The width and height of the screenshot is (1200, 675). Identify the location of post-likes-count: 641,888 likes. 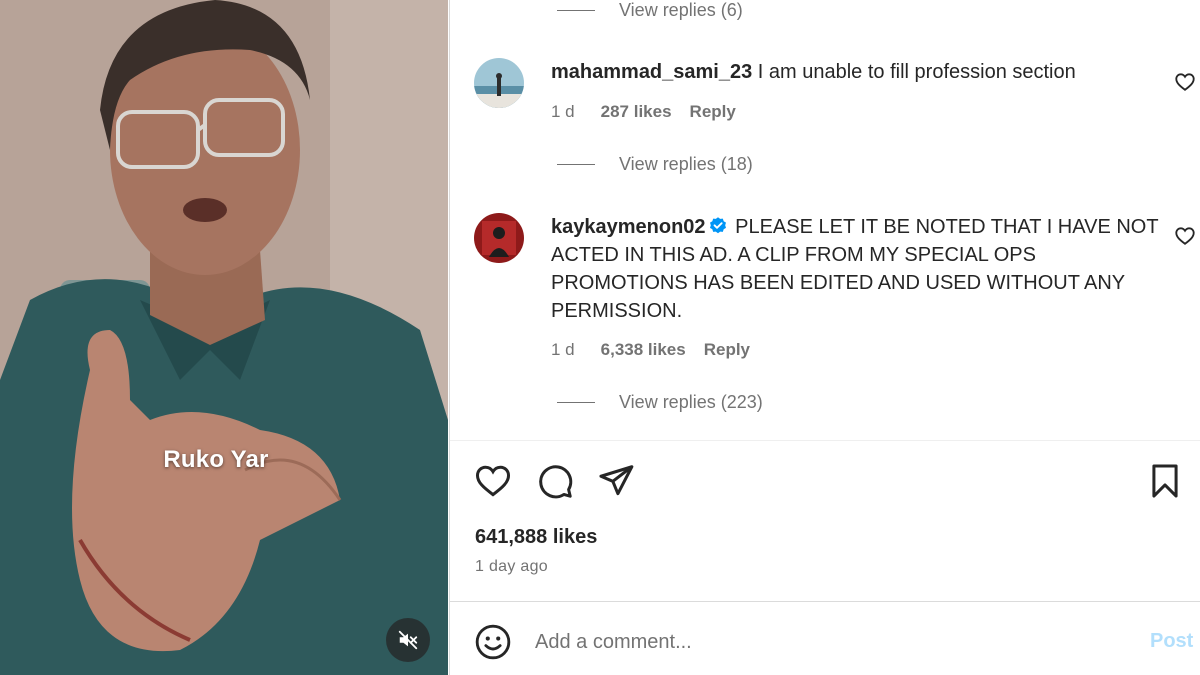
(536, 537).